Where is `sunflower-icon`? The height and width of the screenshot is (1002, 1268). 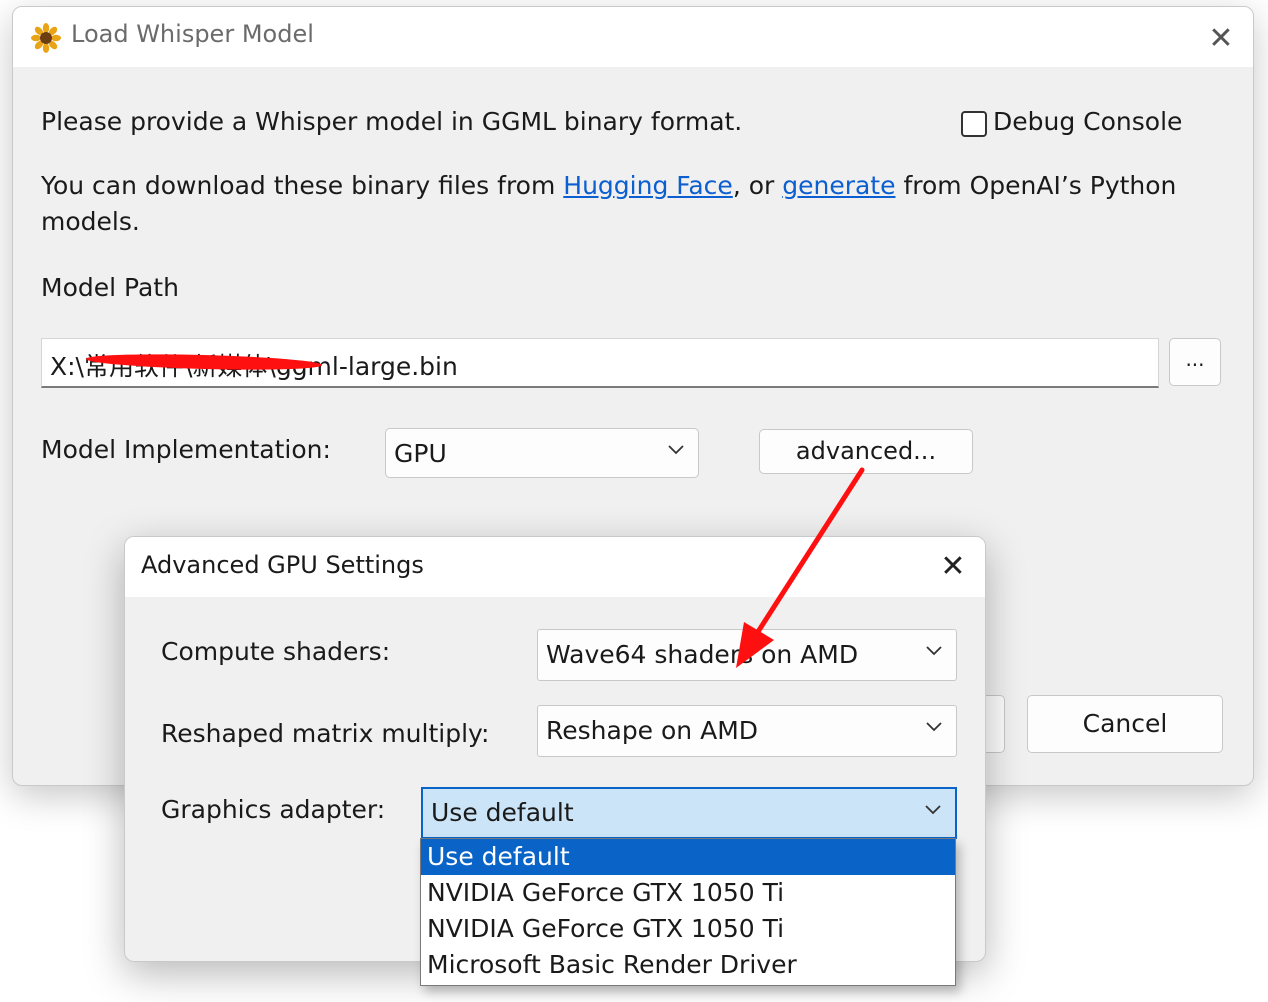
sunflower-icon is located at coordinates (46, 38).